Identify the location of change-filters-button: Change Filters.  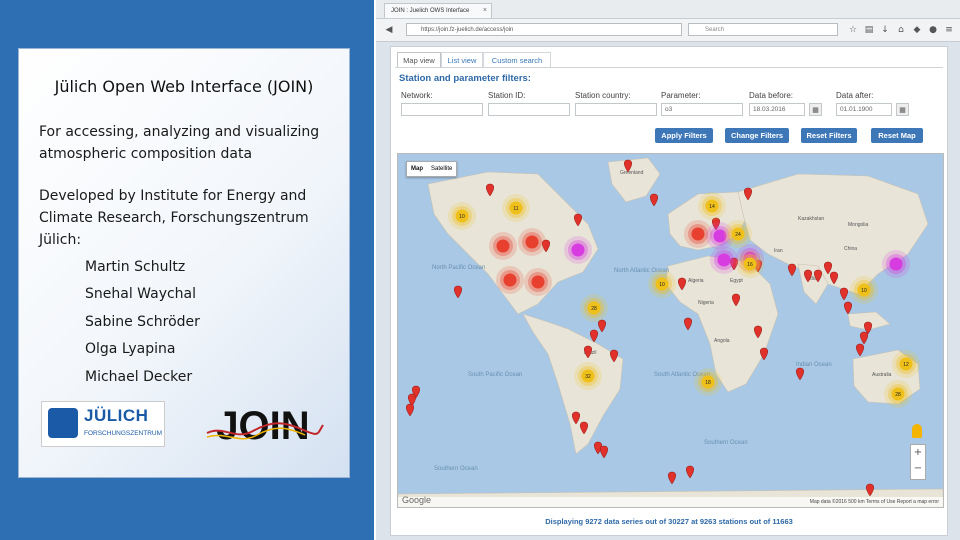
(757, 135).